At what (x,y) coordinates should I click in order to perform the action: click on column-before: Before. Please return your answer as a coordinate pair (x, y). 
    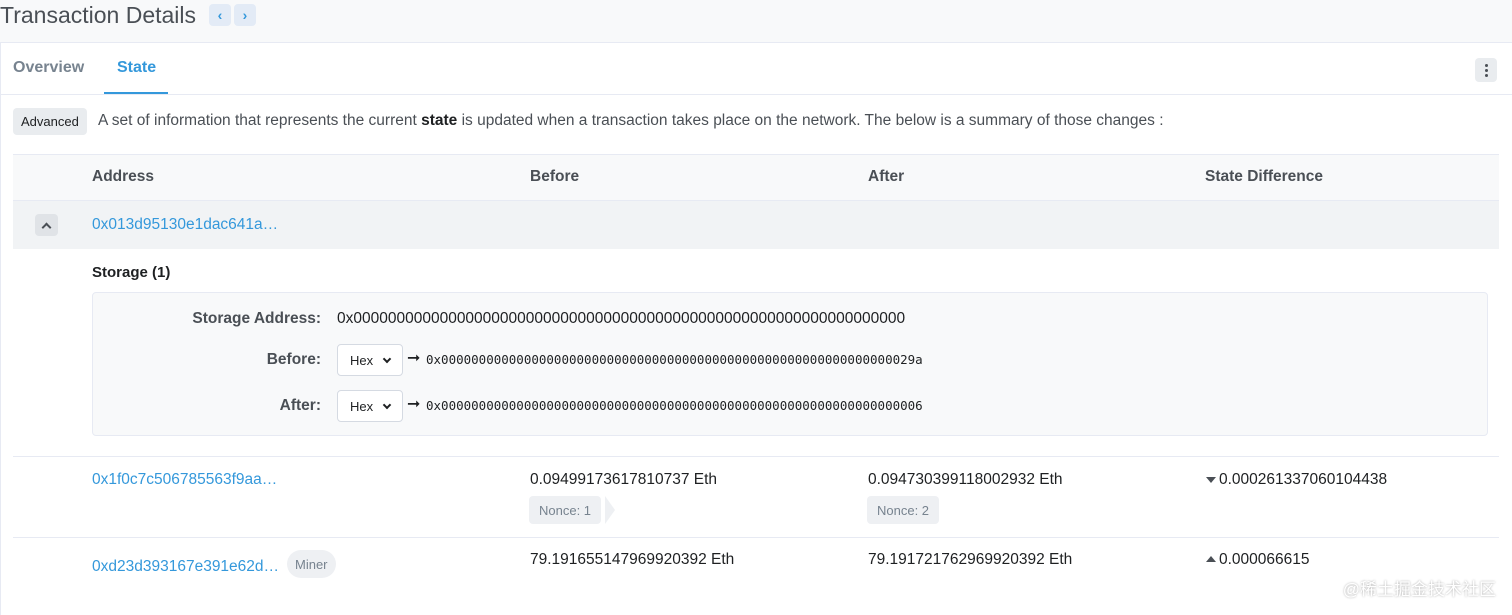
    Looking at the image, I should click on (555, 176).